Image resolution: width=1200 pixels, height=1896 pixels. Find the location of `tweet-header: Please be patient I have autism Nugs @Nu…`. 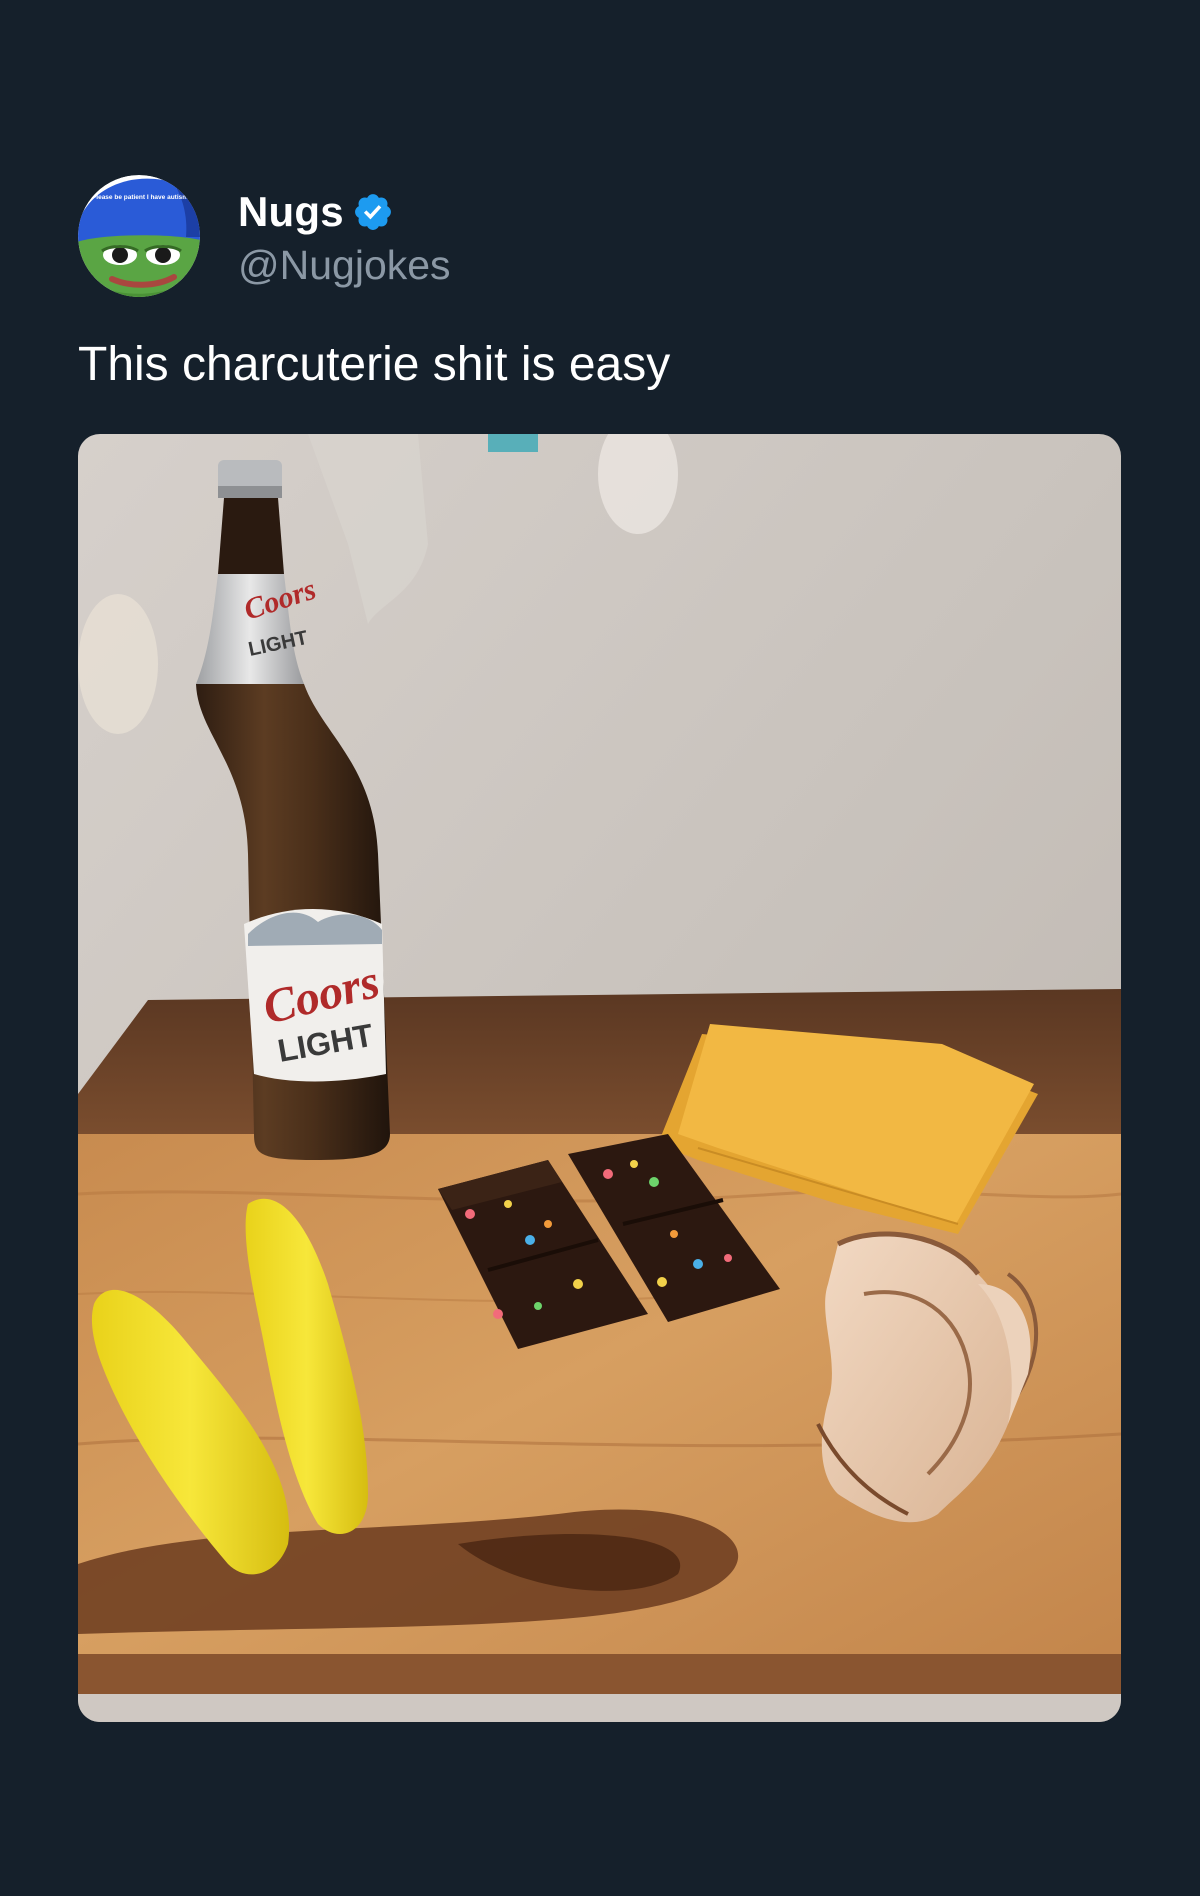

tweet-header: Please be patient I have autism Nugs @Nu… is located at coordinates (264, 236).